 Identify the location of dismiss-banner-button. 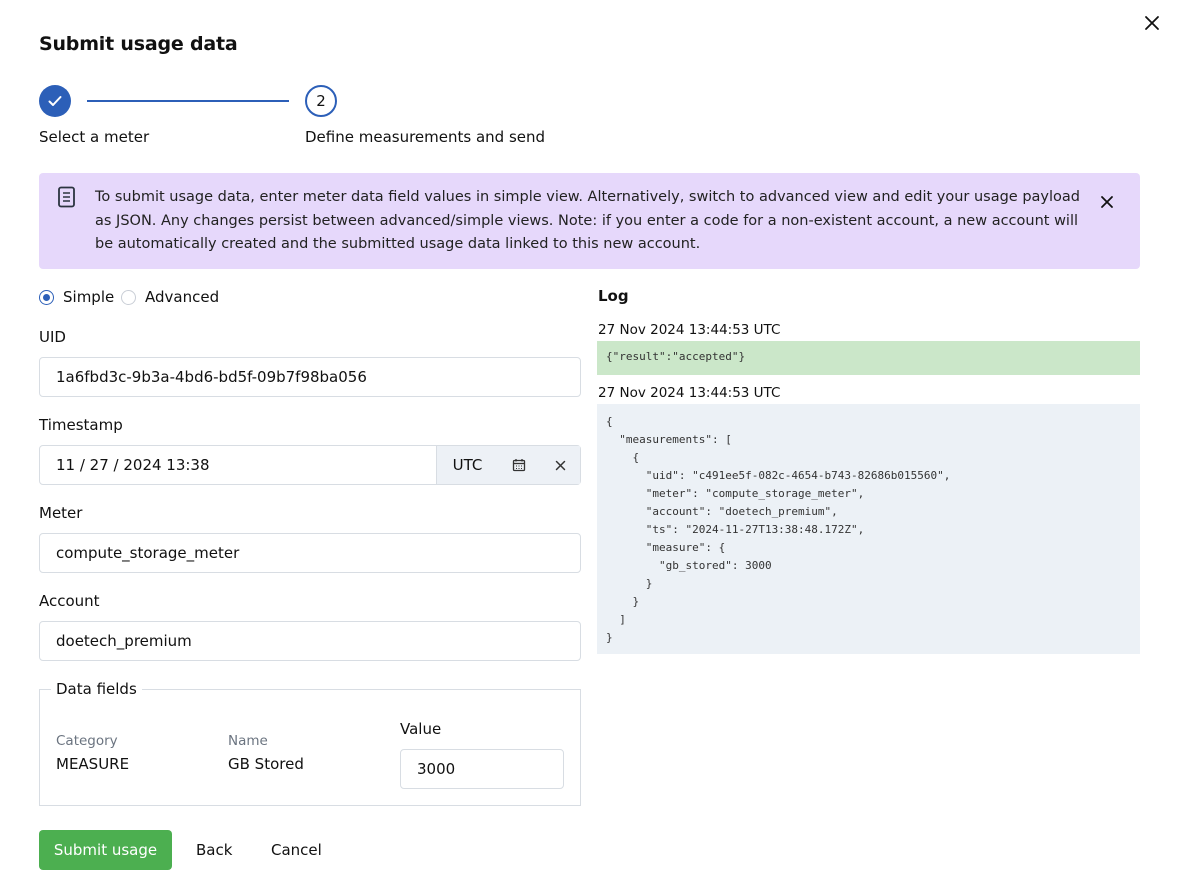
(1107, 202).